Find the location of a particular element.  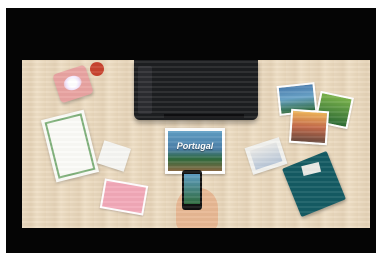

smartphone is located at coordinates (192, 190).